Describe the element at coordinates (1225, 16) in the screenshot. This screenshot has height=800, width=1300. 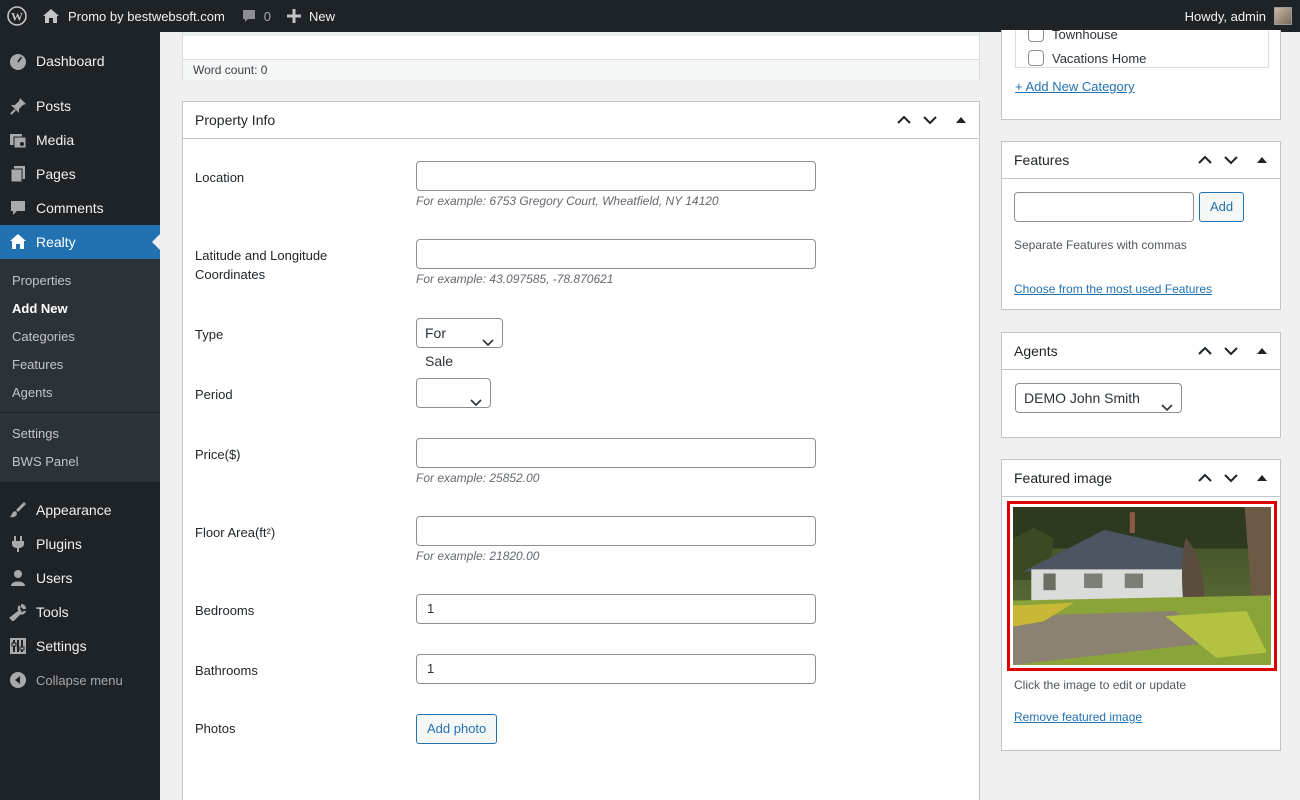
I see `howdy-text: Howdy, admin` at that location.